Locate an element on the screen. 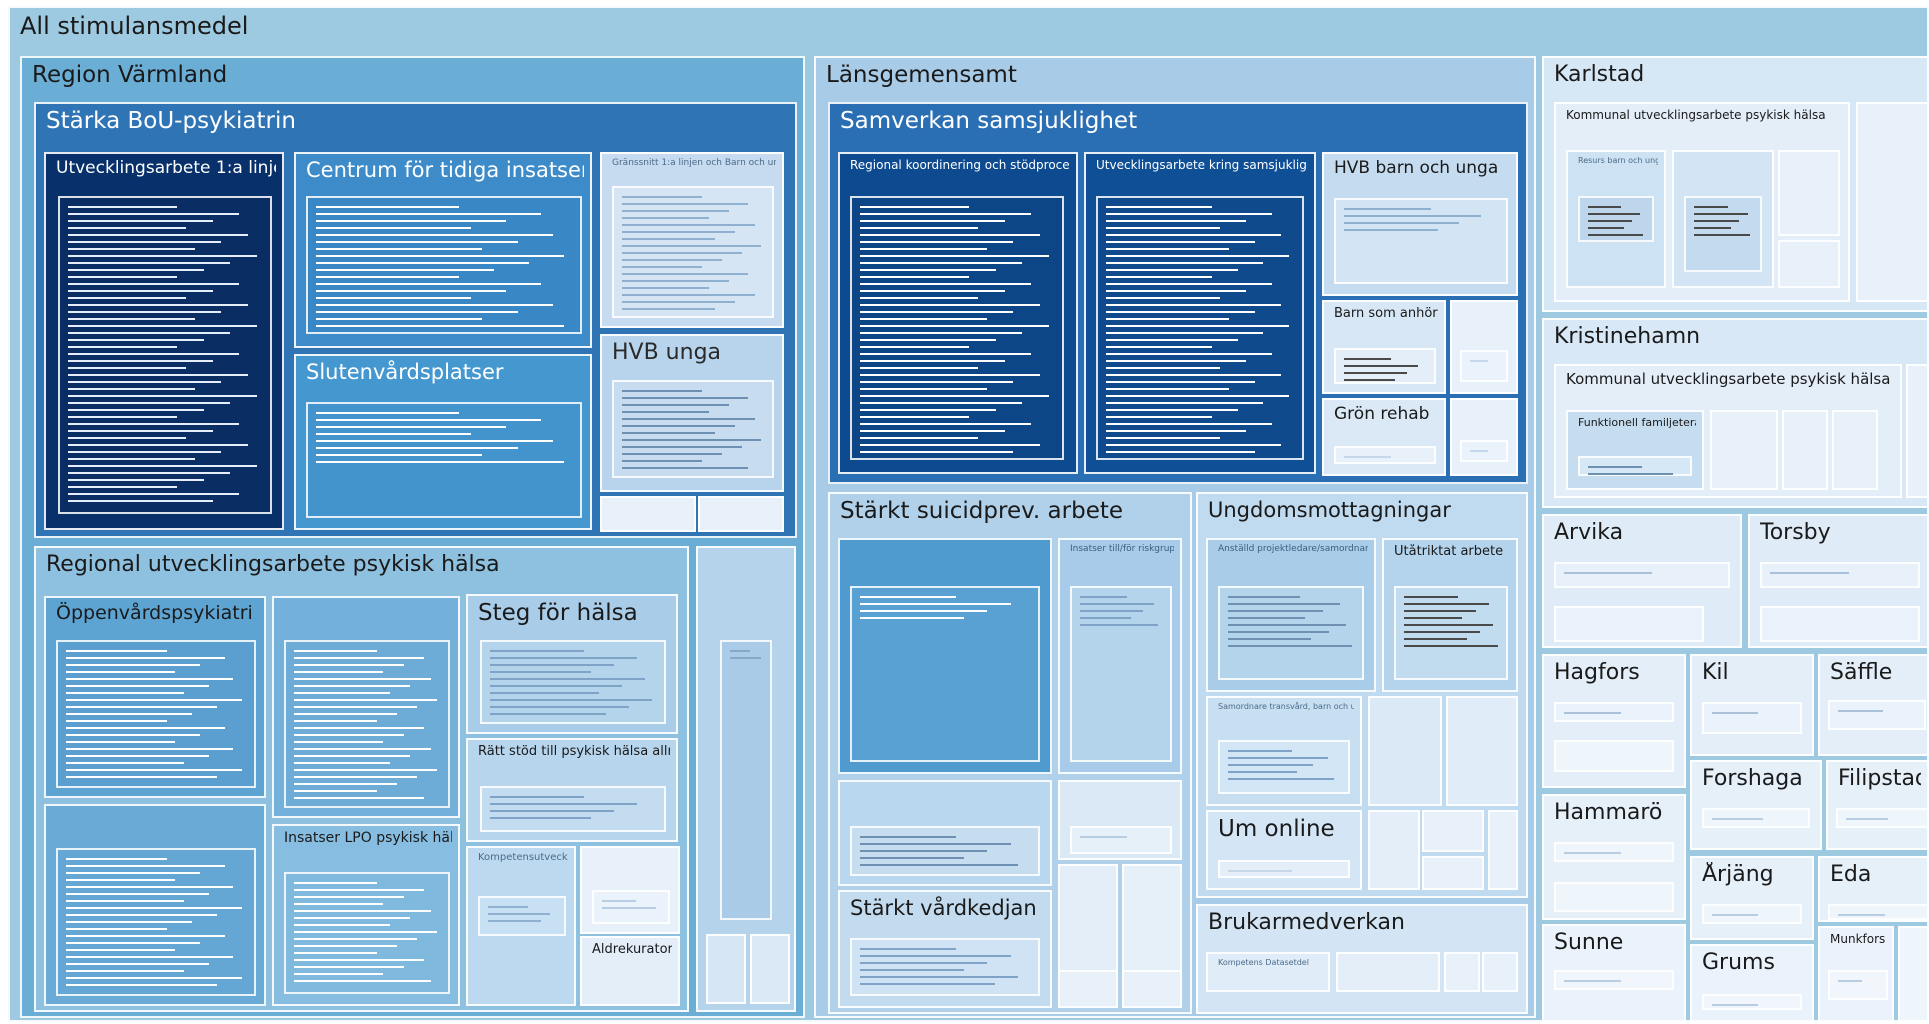  tile-label: Utvecklingsarbete kring samsjuklighet is located at coordinates (1202, 165).